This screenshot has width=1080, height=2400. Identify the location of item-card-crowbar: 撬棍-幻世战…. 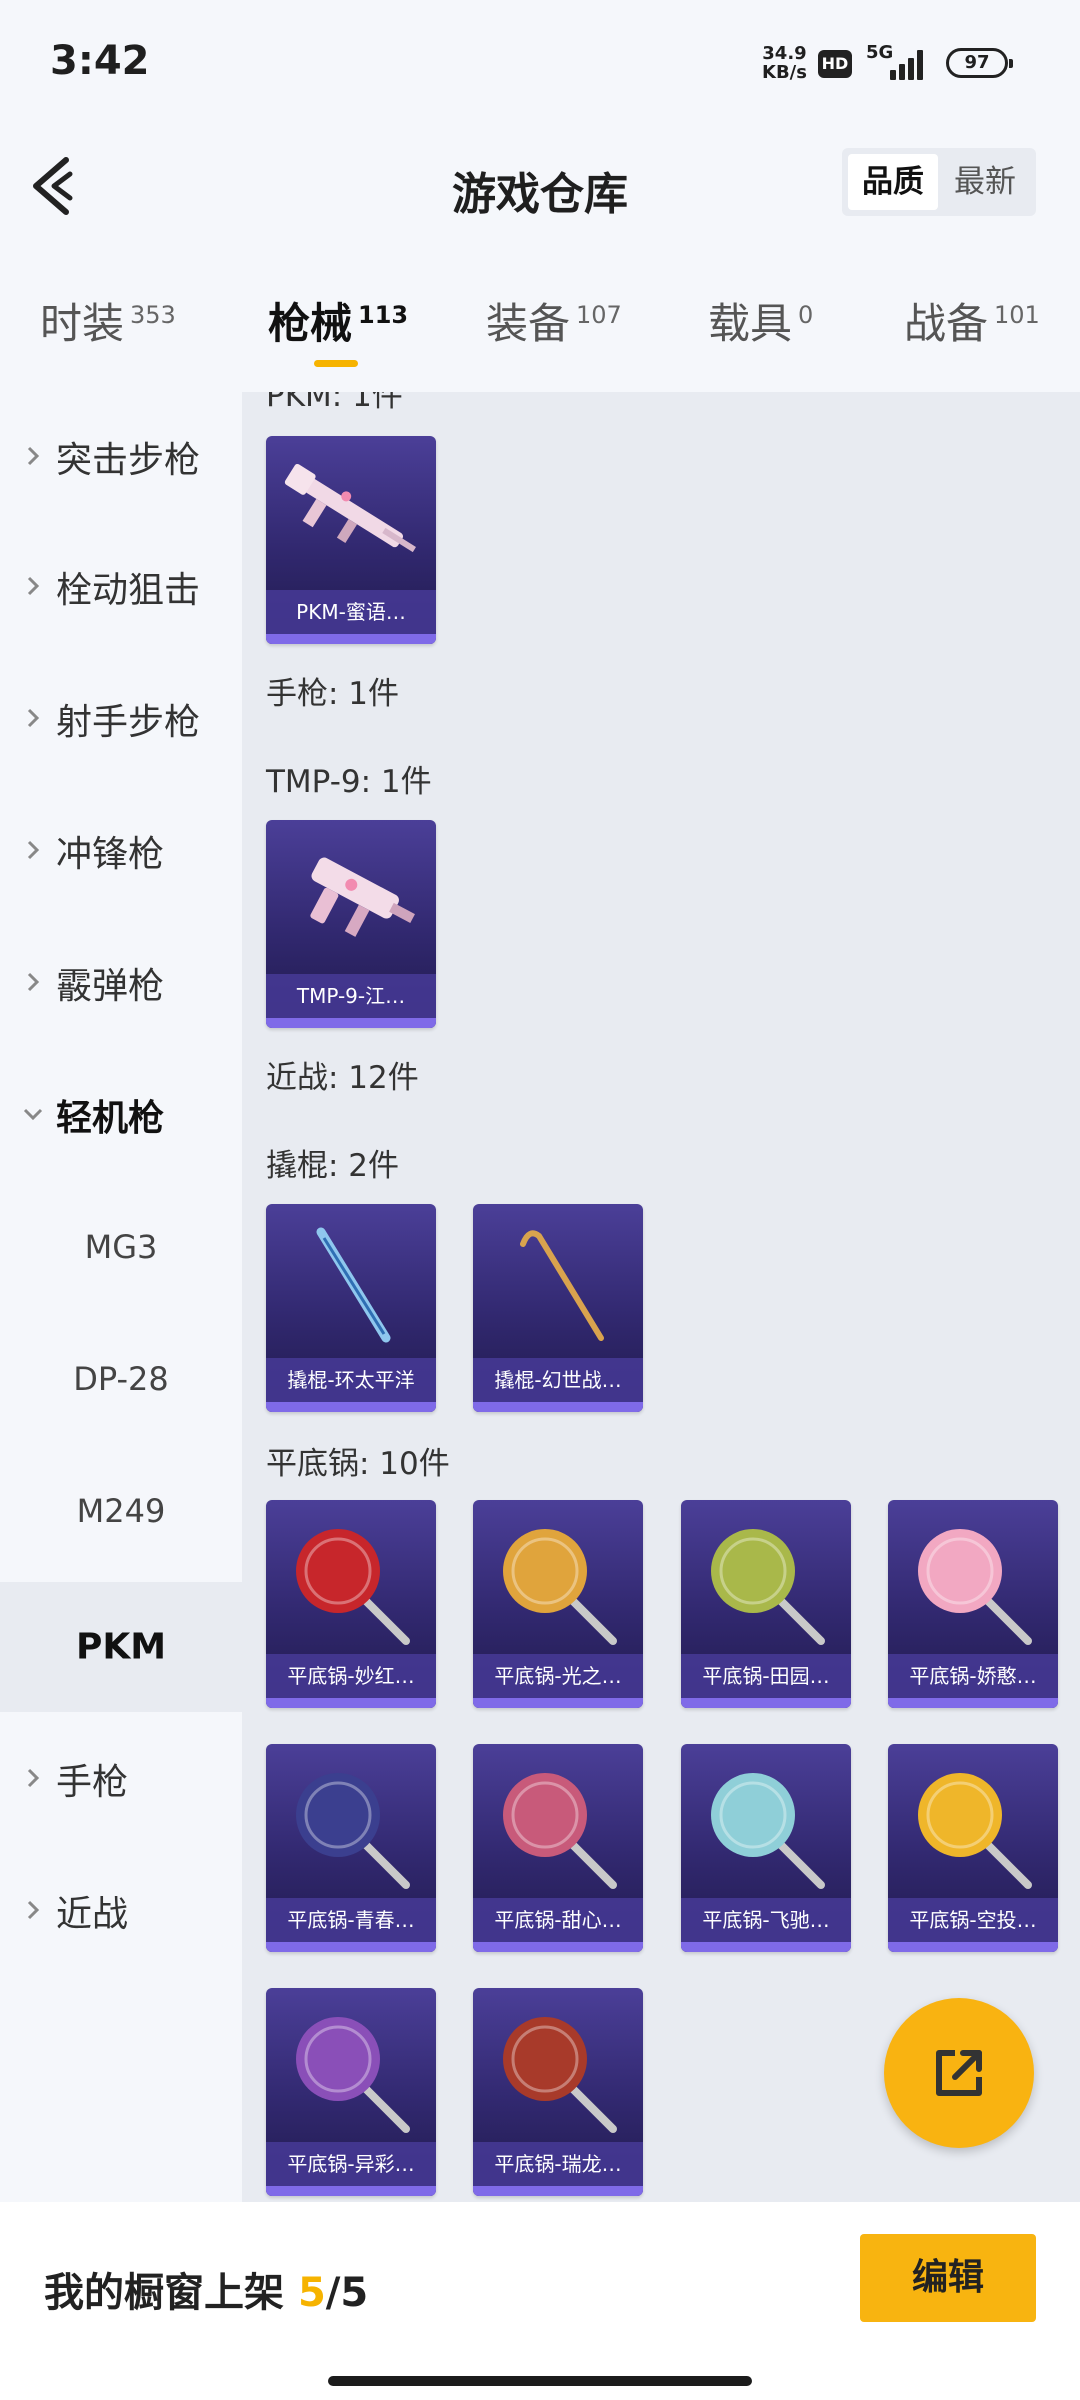
(558, 1308).